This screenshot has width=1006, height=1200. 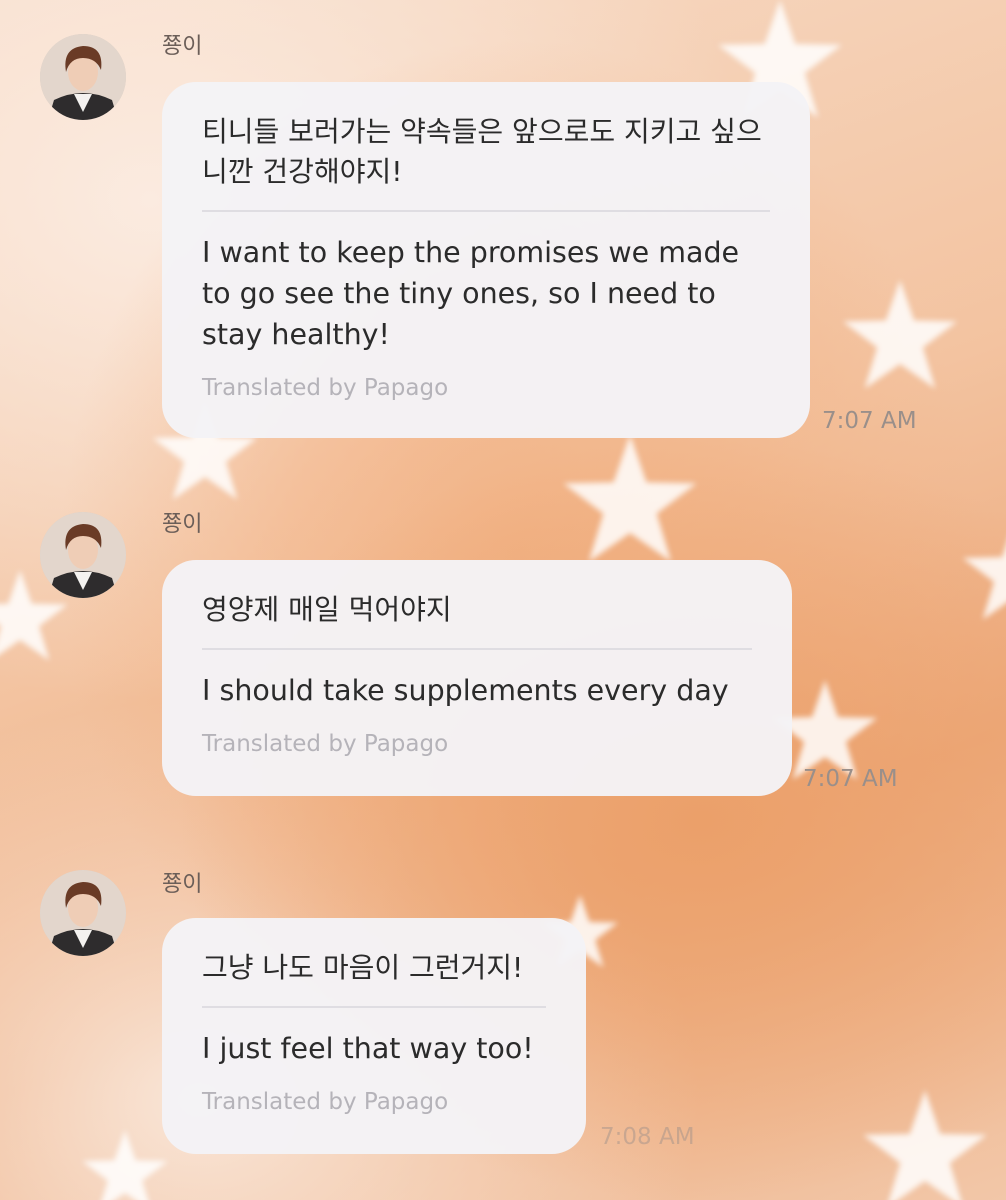 What do you see at coordinates (465, 690) in the screenshot?
I see `translated-text: I should take supplements every day` at bounding box center [465, 690].